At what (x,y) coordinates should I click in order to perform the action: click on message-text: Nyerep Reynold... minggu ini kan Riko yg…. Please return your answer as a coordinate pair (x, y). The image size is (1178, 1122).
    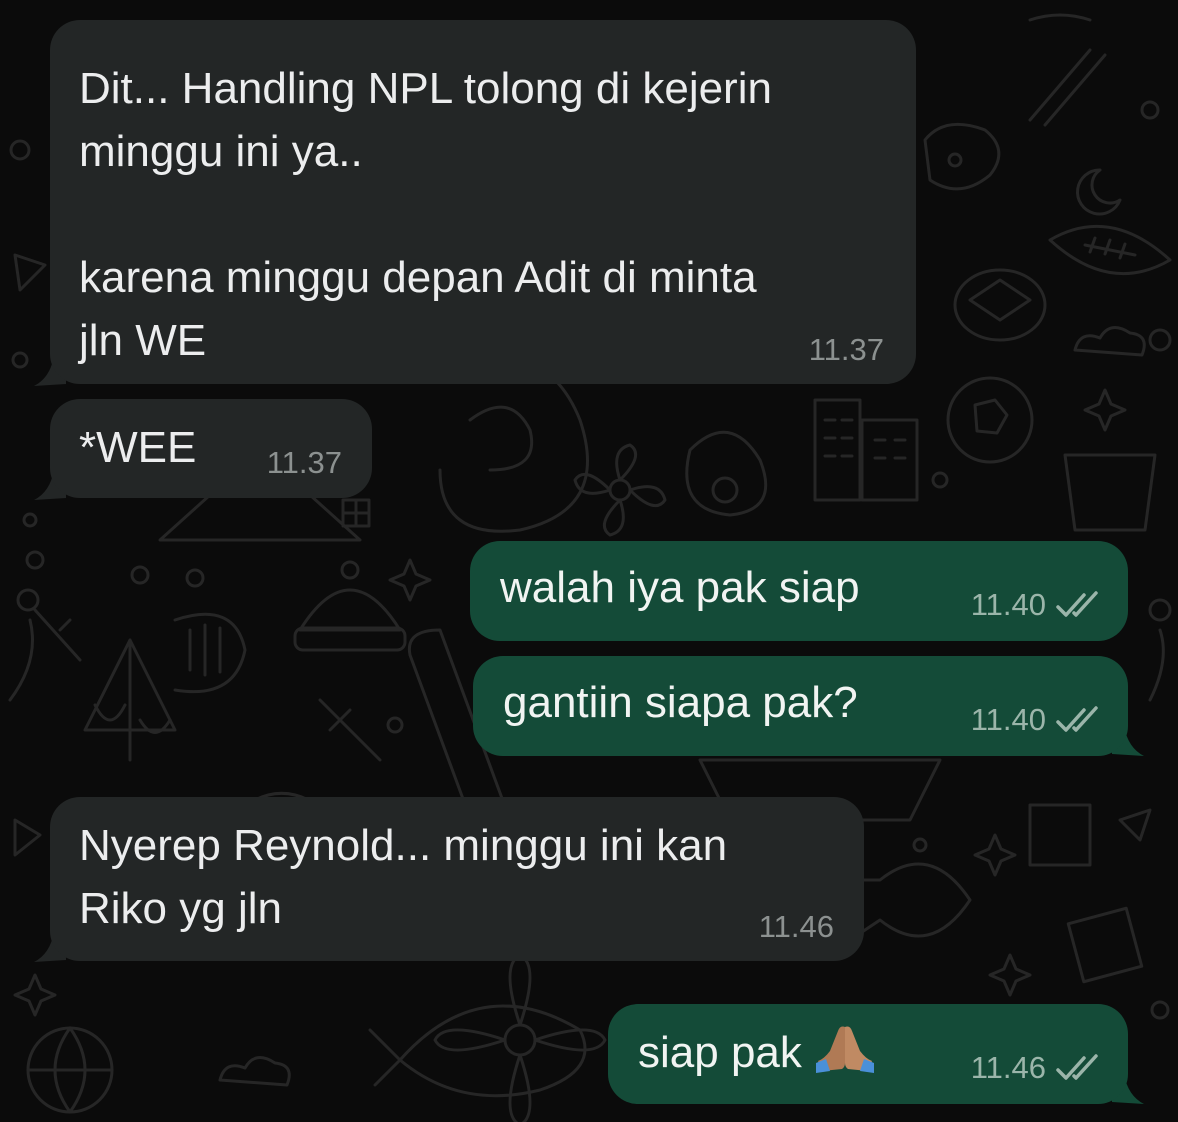
    Looking at the image, I should click on (403, 877).